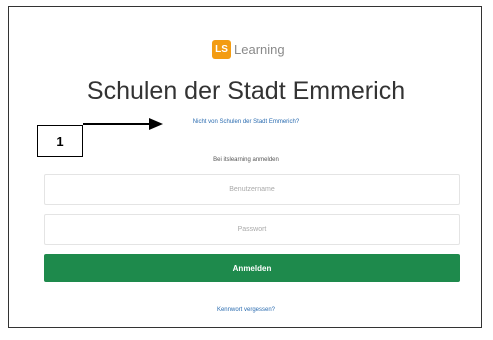  I want to click on arrow-icon, so click(123, 124).